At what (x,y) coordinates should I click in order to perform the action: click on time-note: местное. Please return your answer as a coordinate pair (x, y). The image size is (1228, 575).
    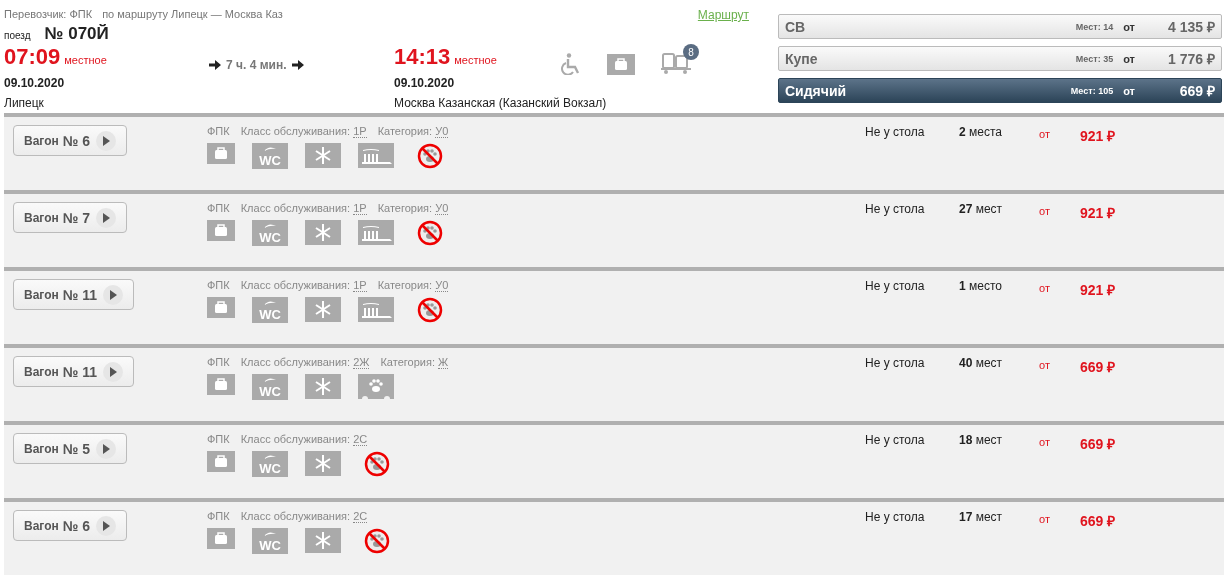
    Looking at the image, I should click on (85, 60).